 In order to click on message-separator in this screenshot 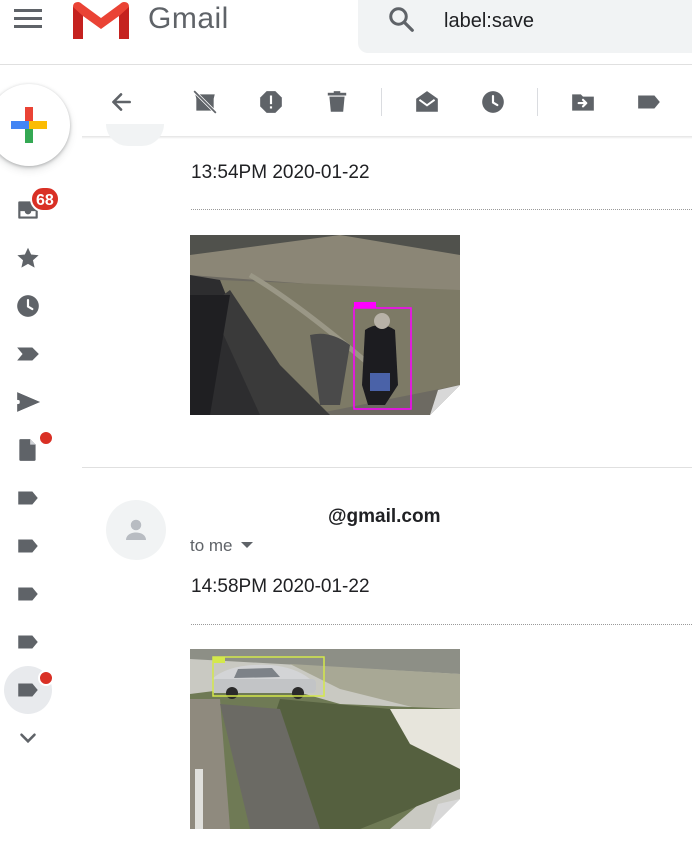, I will do `click(387, 467)`.